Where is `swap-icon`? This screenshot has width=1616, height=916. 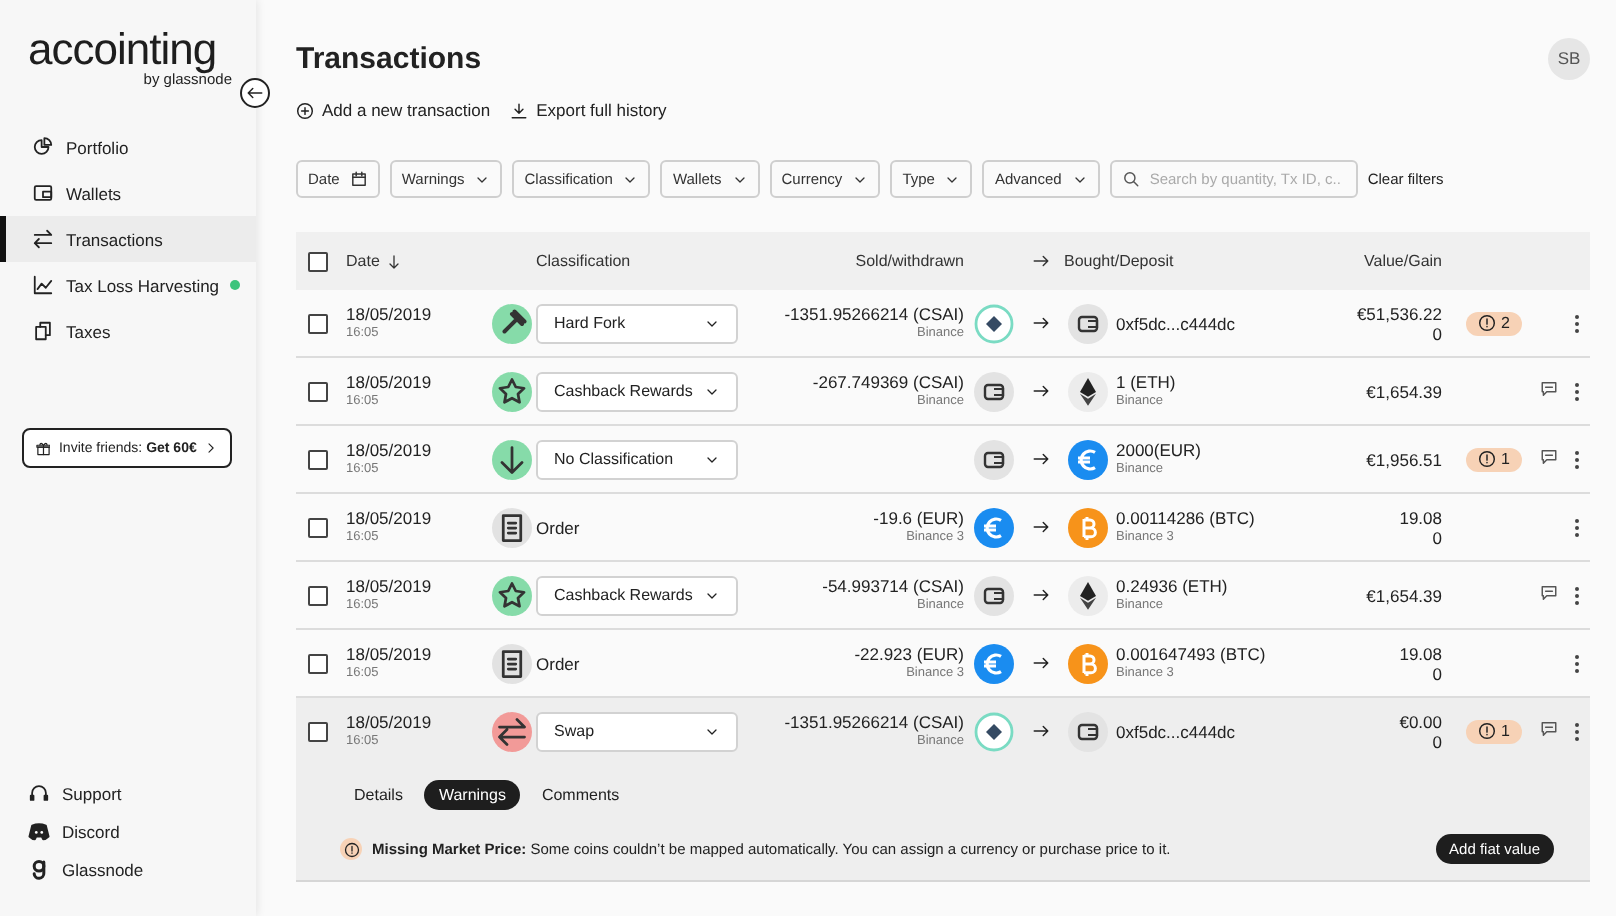 swap-icon is located at coordinates (511, 731).